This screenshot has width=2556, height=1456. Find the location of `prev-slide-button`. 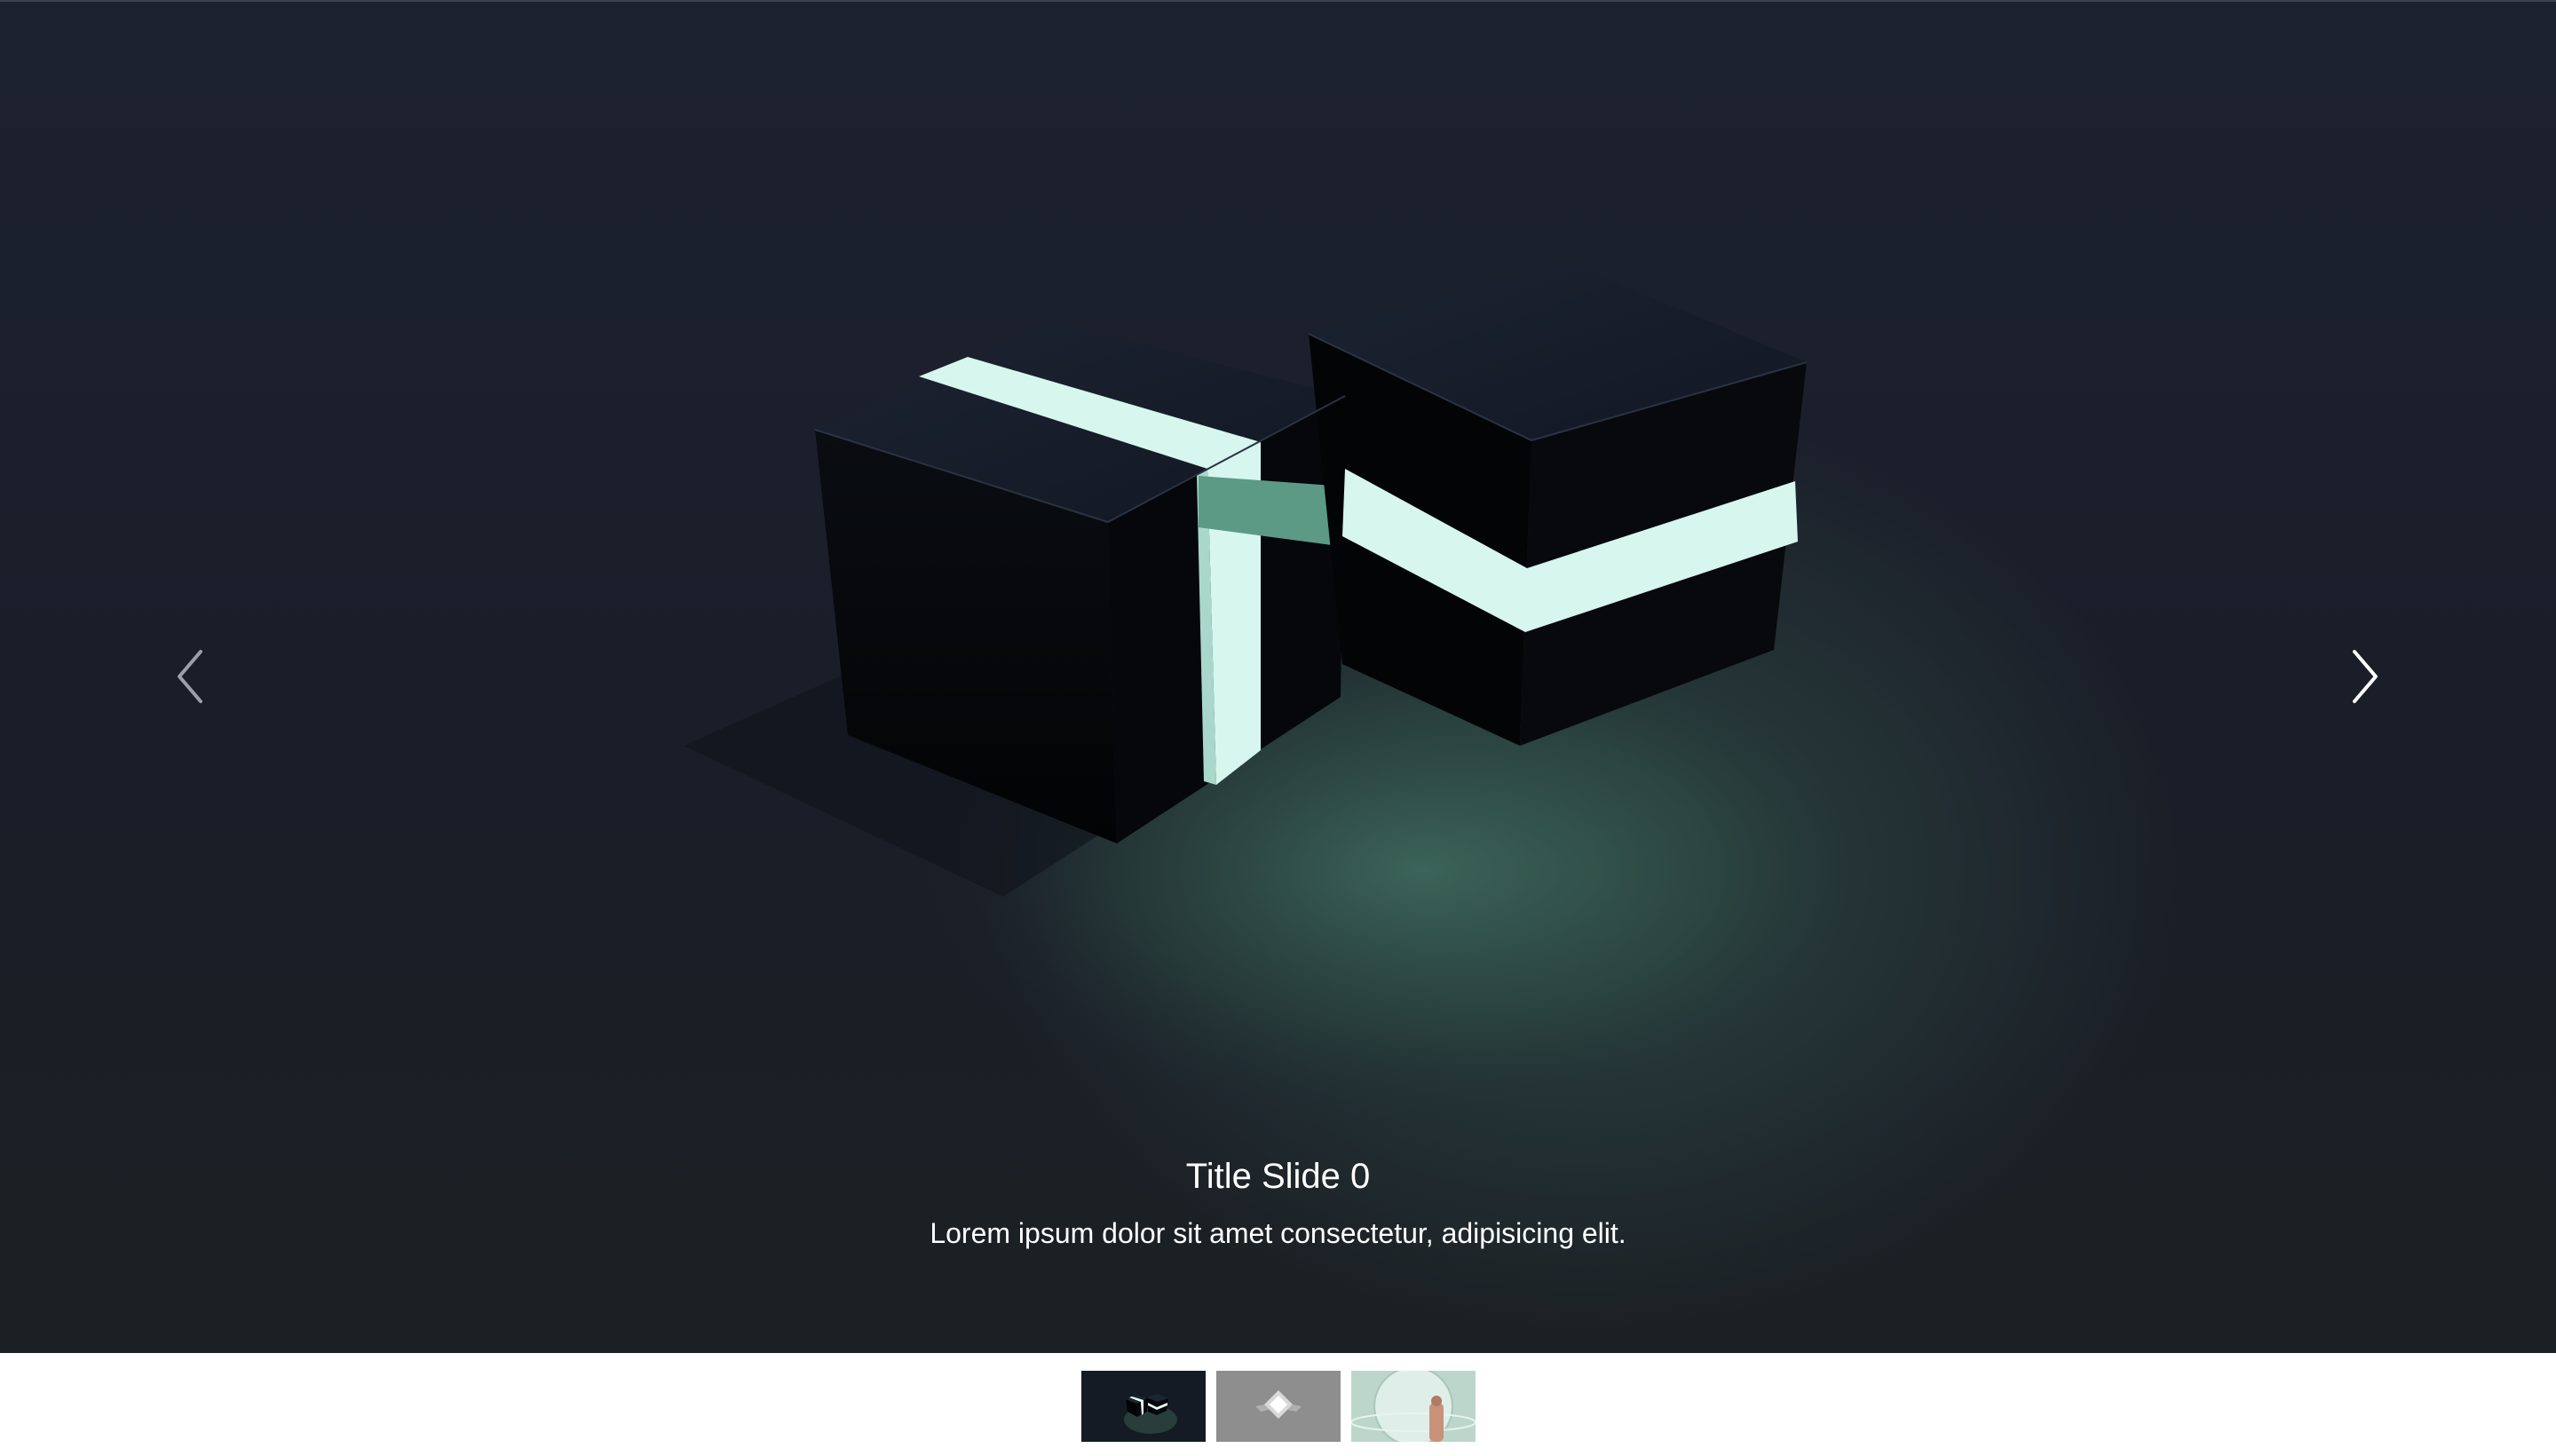

prev-slide-button is located at coordinates (191, 676).